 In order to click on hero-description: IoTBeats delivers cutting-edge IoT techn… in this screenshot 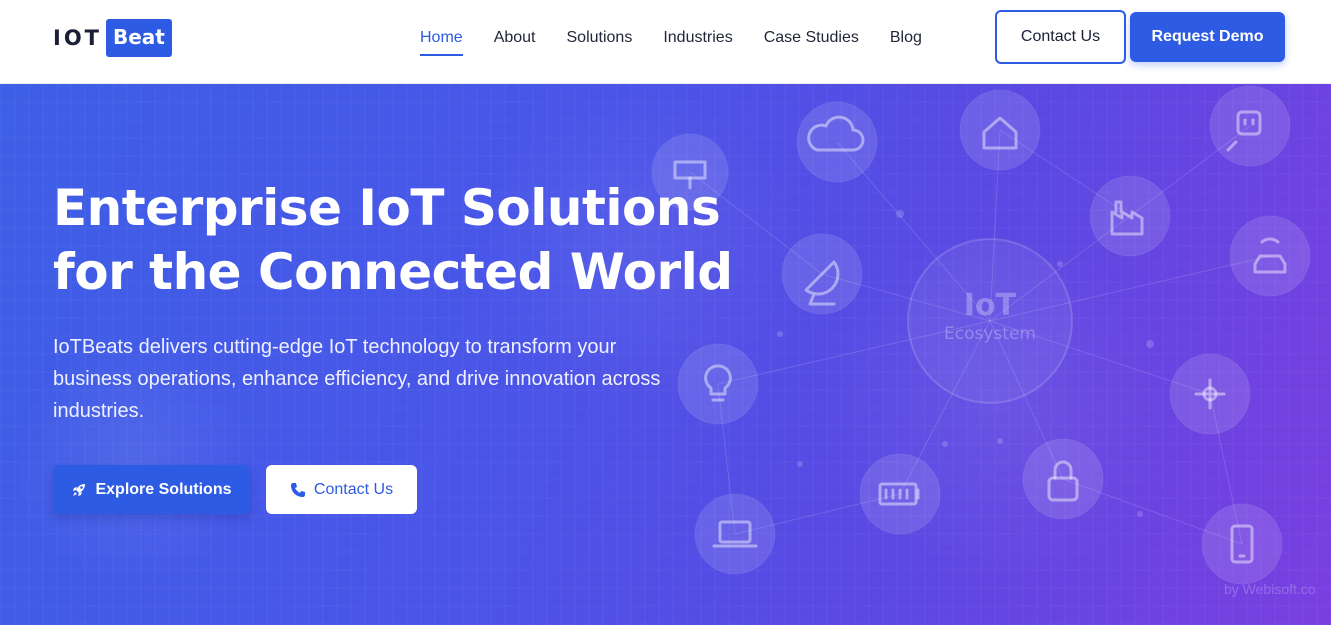, I will do `click(357, 379)`.